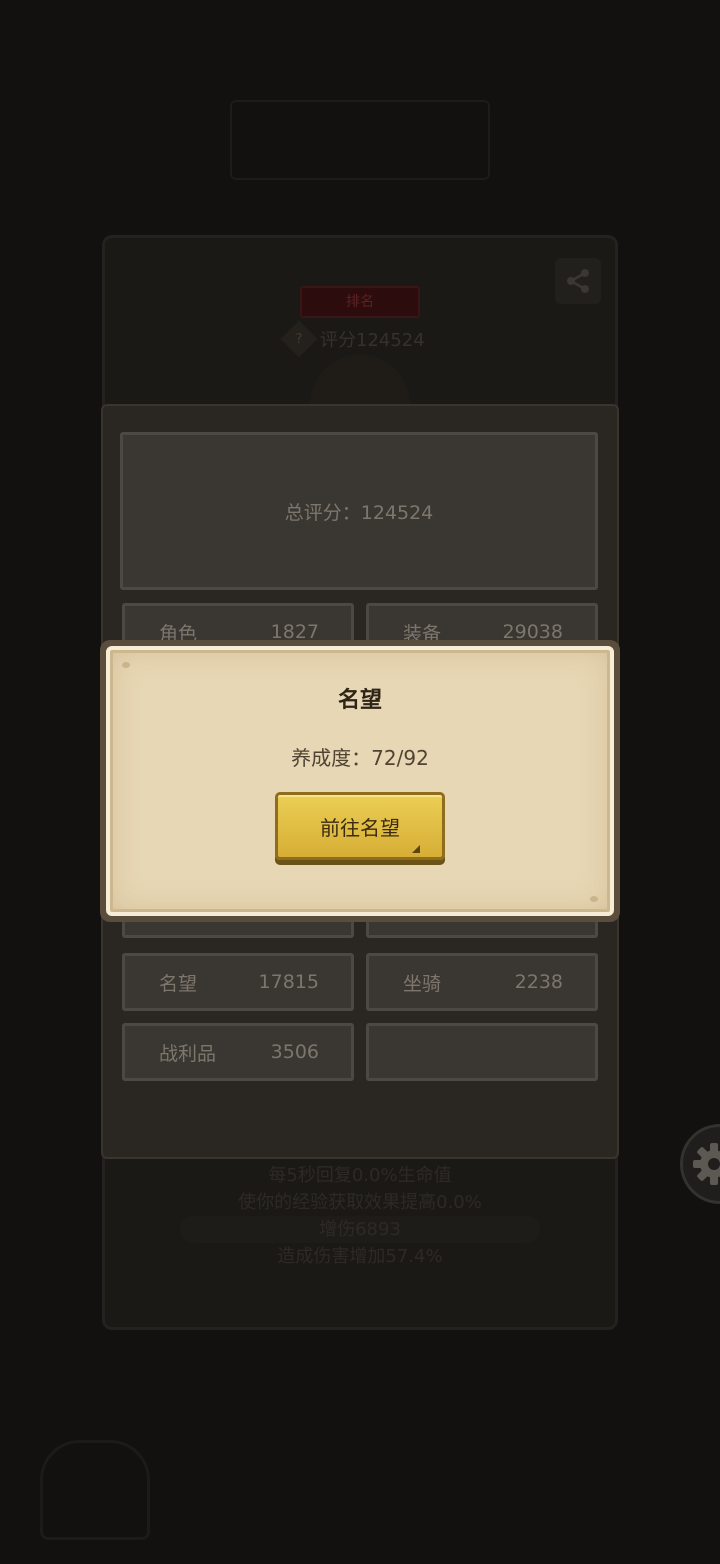 The image size is (720, 1564). Describe the element at coordinates (238, 1052) in the screenshot. I see `stat-card-loot: 战利品 3506` at that location.